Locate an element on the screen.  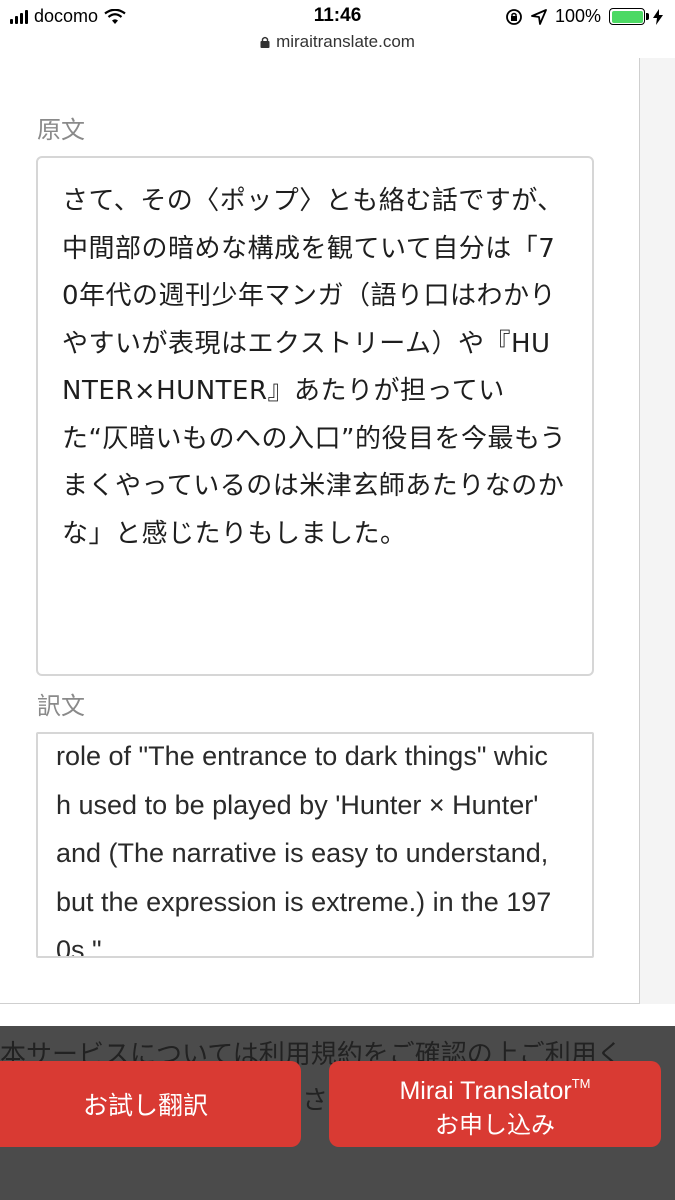
trial-translation-button: お試し翻訳 is located at coordinates (150, 1104).